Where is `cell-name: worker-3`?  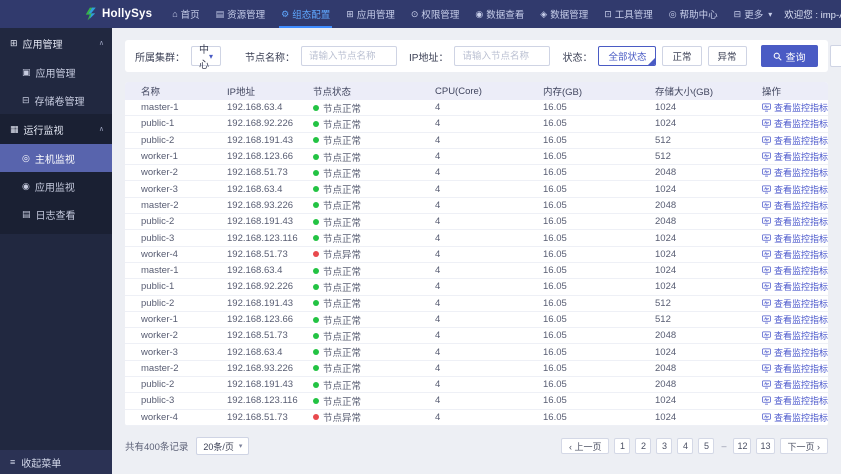 cell-name: worker-3 is located at coordinates (159, 352).